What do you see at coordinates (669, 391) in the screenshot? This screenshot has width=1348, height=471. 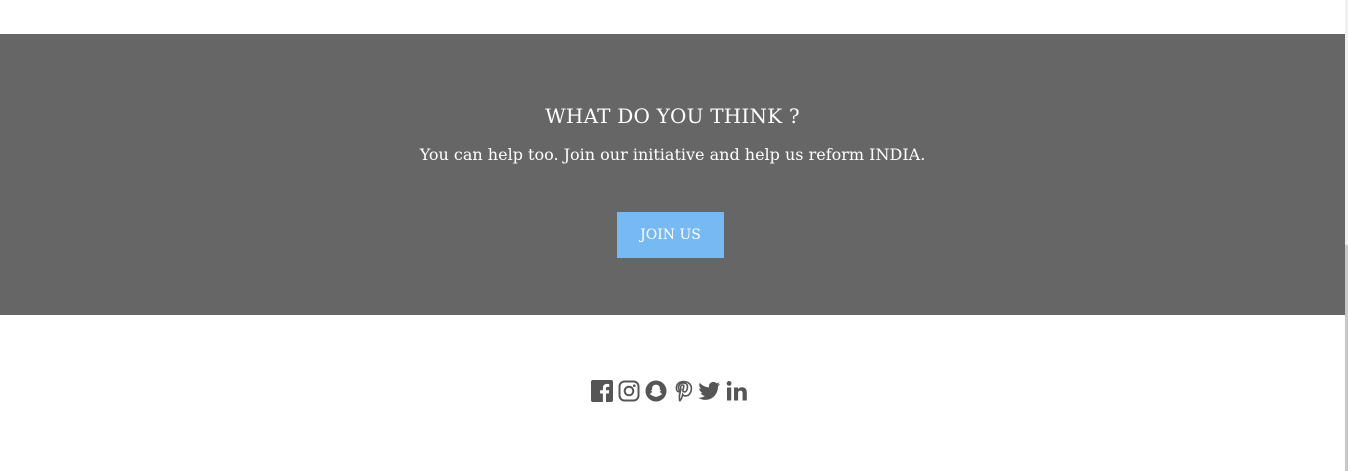 I see `social-links` at bounding box center [669, 391].